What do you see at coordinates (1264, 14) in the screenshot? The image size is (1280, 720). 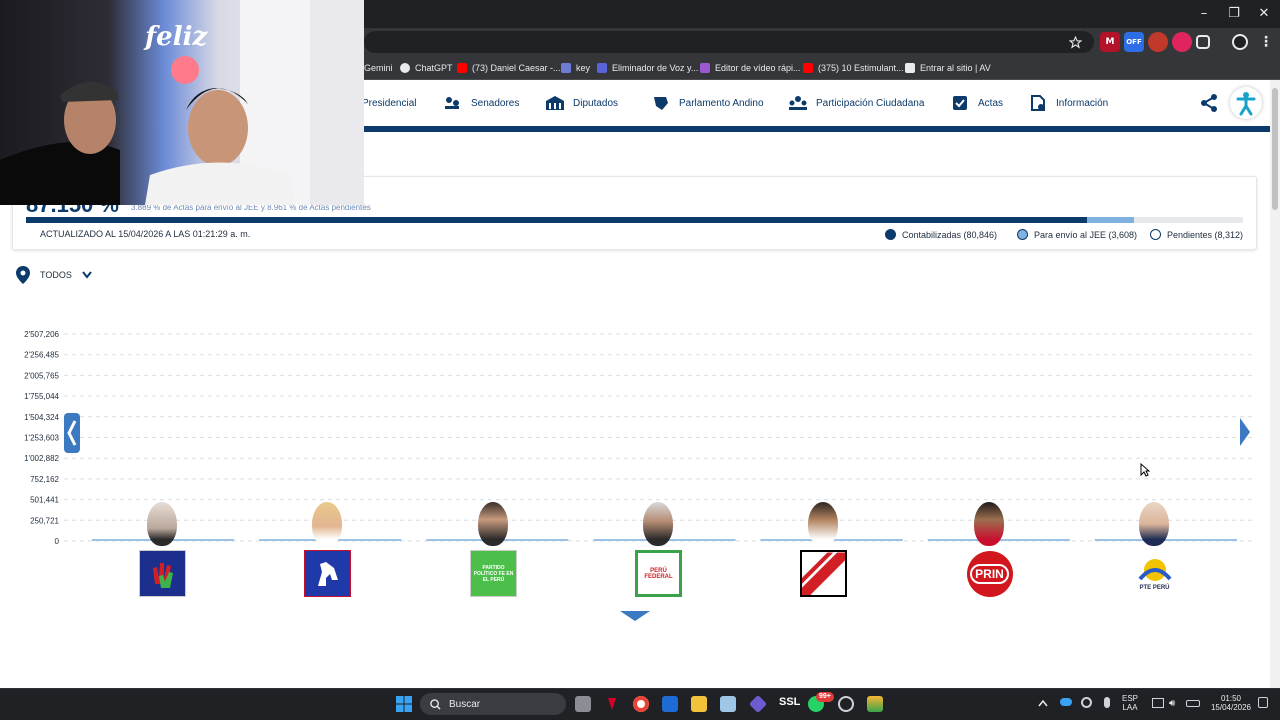 I see `close-icon: ✕` at bounding box center [1264, 14].